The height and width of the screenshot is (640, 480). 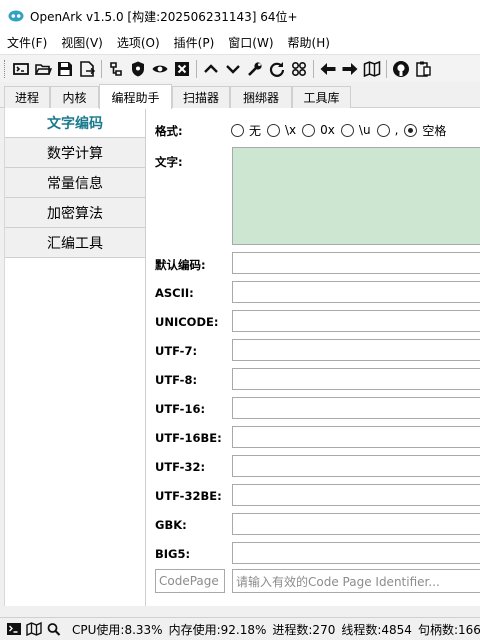 What do you see at coordinates (27, 43) in the screenshot?
I see `menu-file: 文件(F)` at bounding box center [27, 43].